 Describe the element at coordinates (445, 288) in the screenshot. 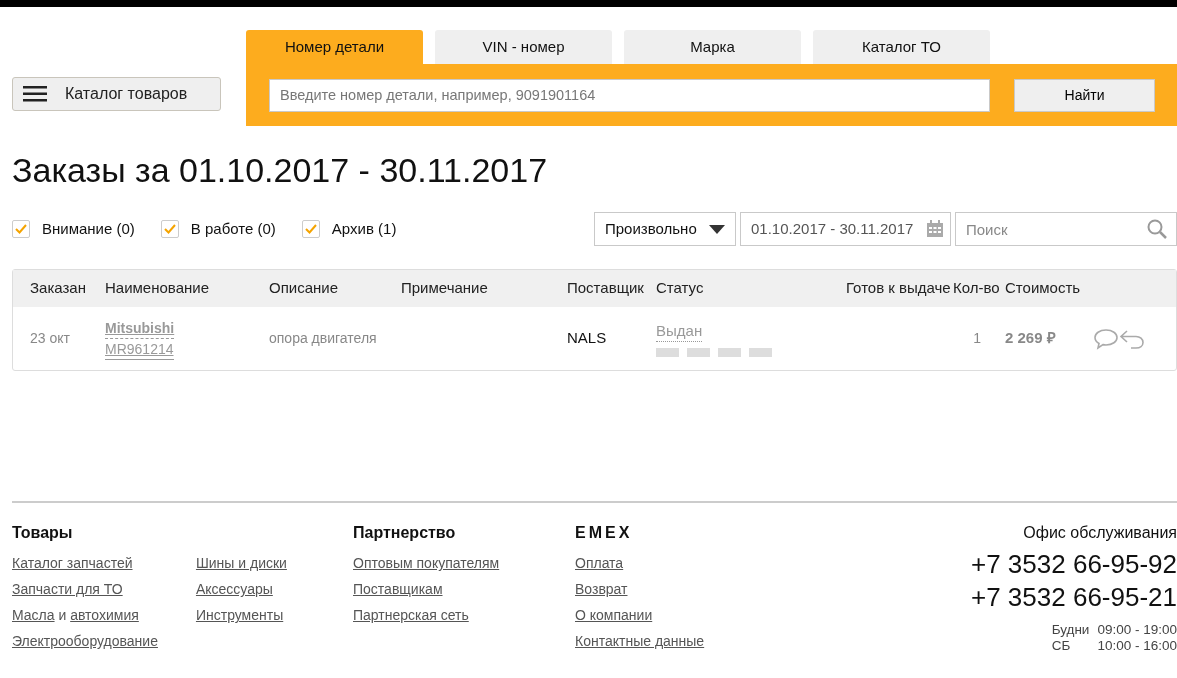

I see `column-header: Примечание` at that location.